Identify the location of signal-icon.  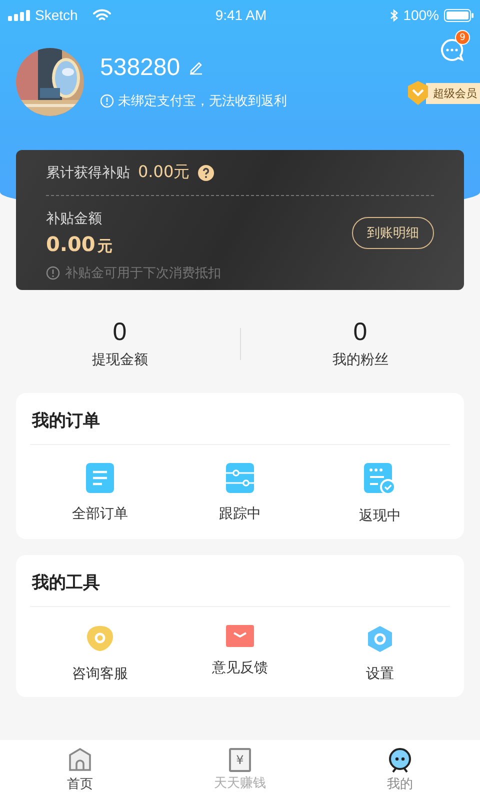
(19, 15).